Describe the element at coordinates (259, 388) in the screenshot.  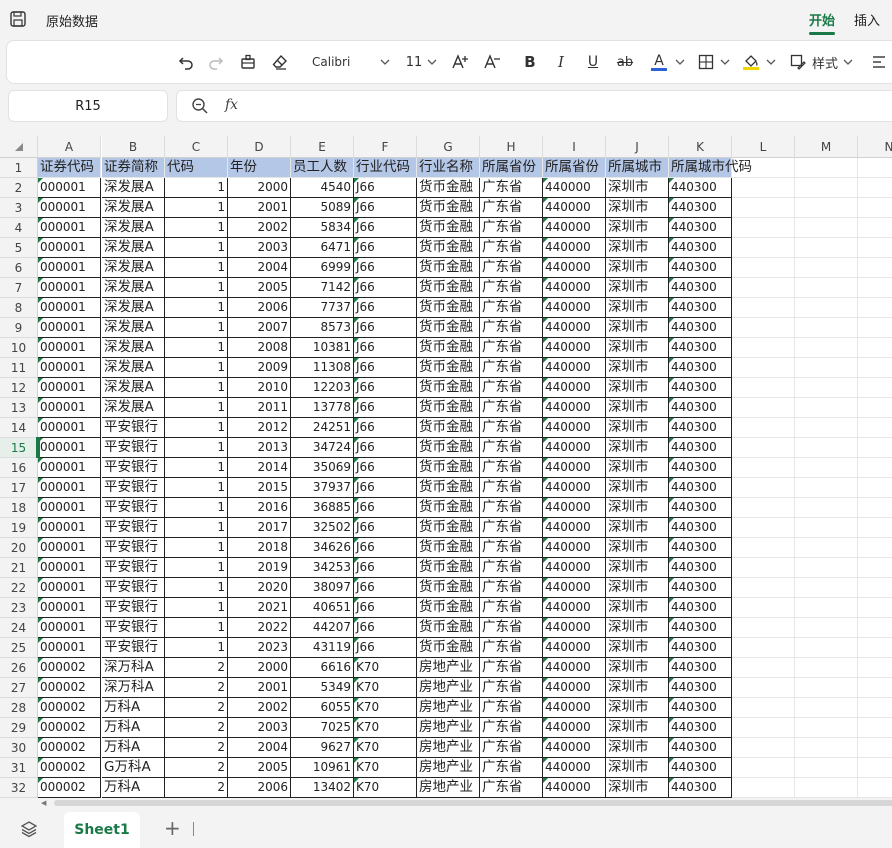
I see `table-cell: 2010` at that location.